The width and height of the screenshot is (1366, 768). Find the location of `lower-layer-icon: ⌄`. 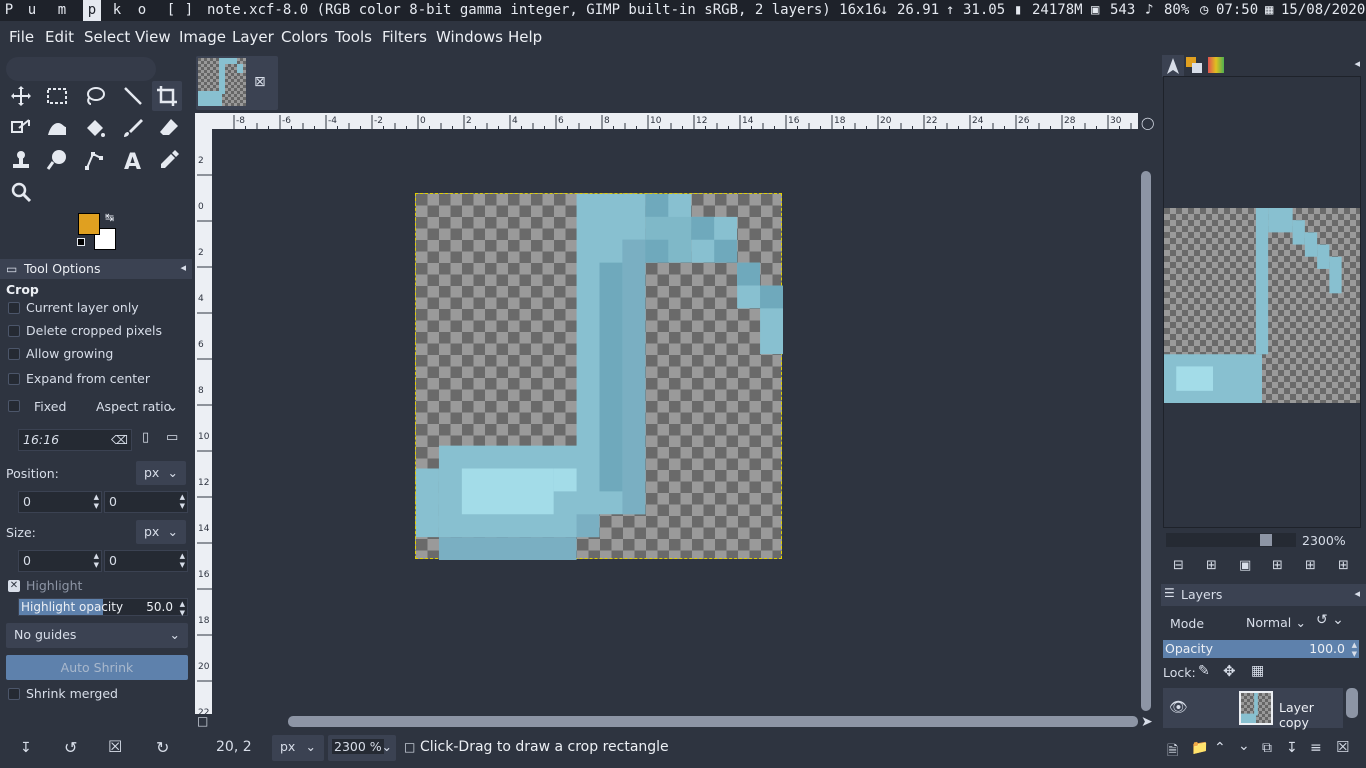

lower-layer-icon: ⌄ is located at coordinates (1244, 746).